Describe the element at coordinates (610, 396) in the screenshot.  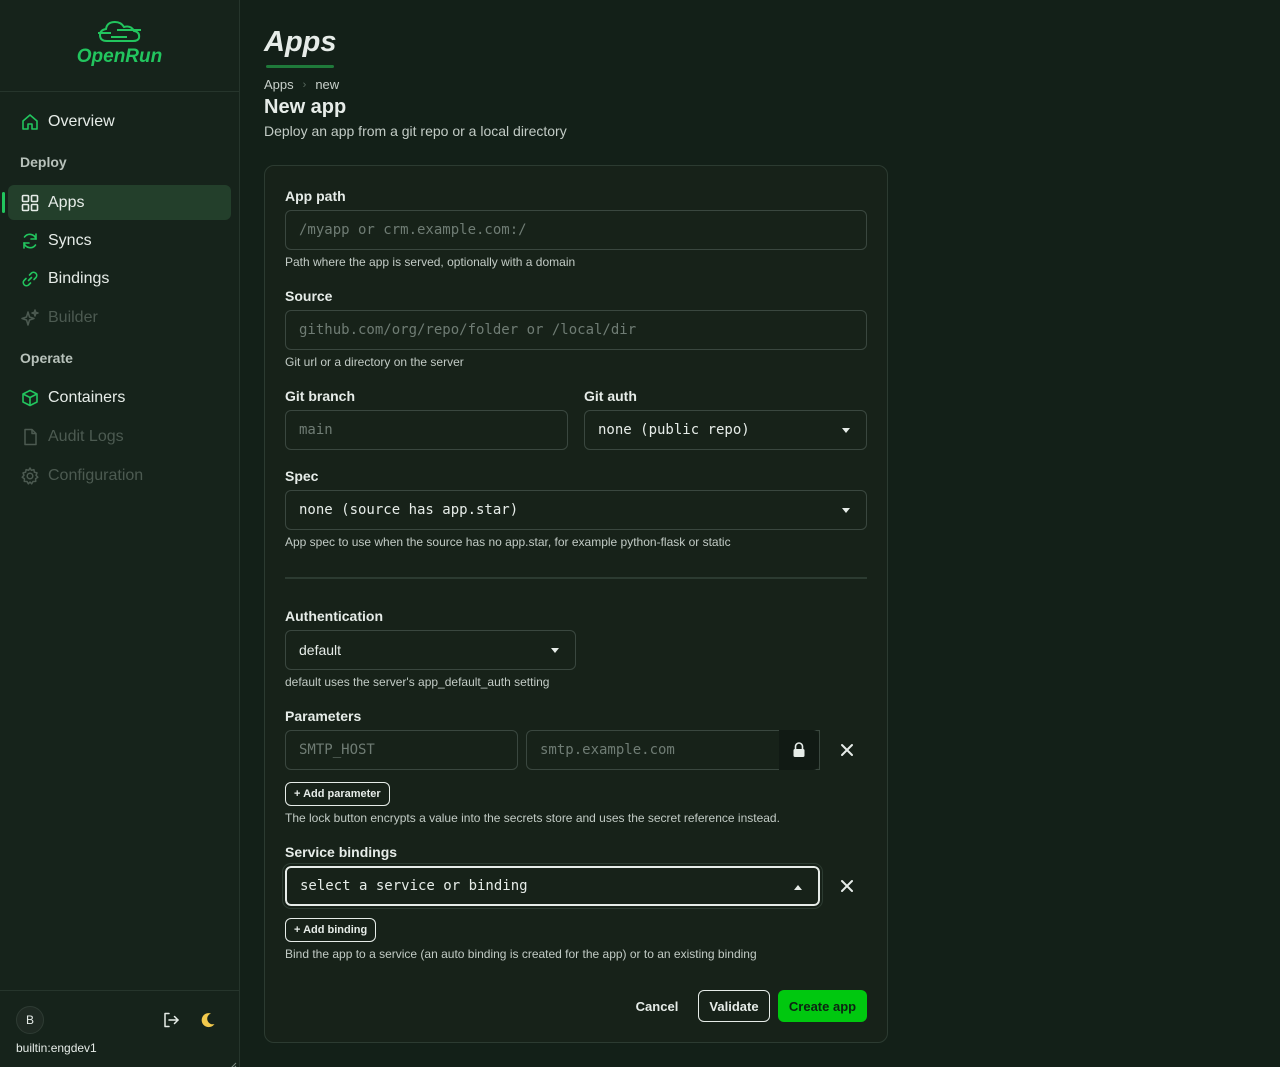
I see `git-auth-label: Git auth` at that location.